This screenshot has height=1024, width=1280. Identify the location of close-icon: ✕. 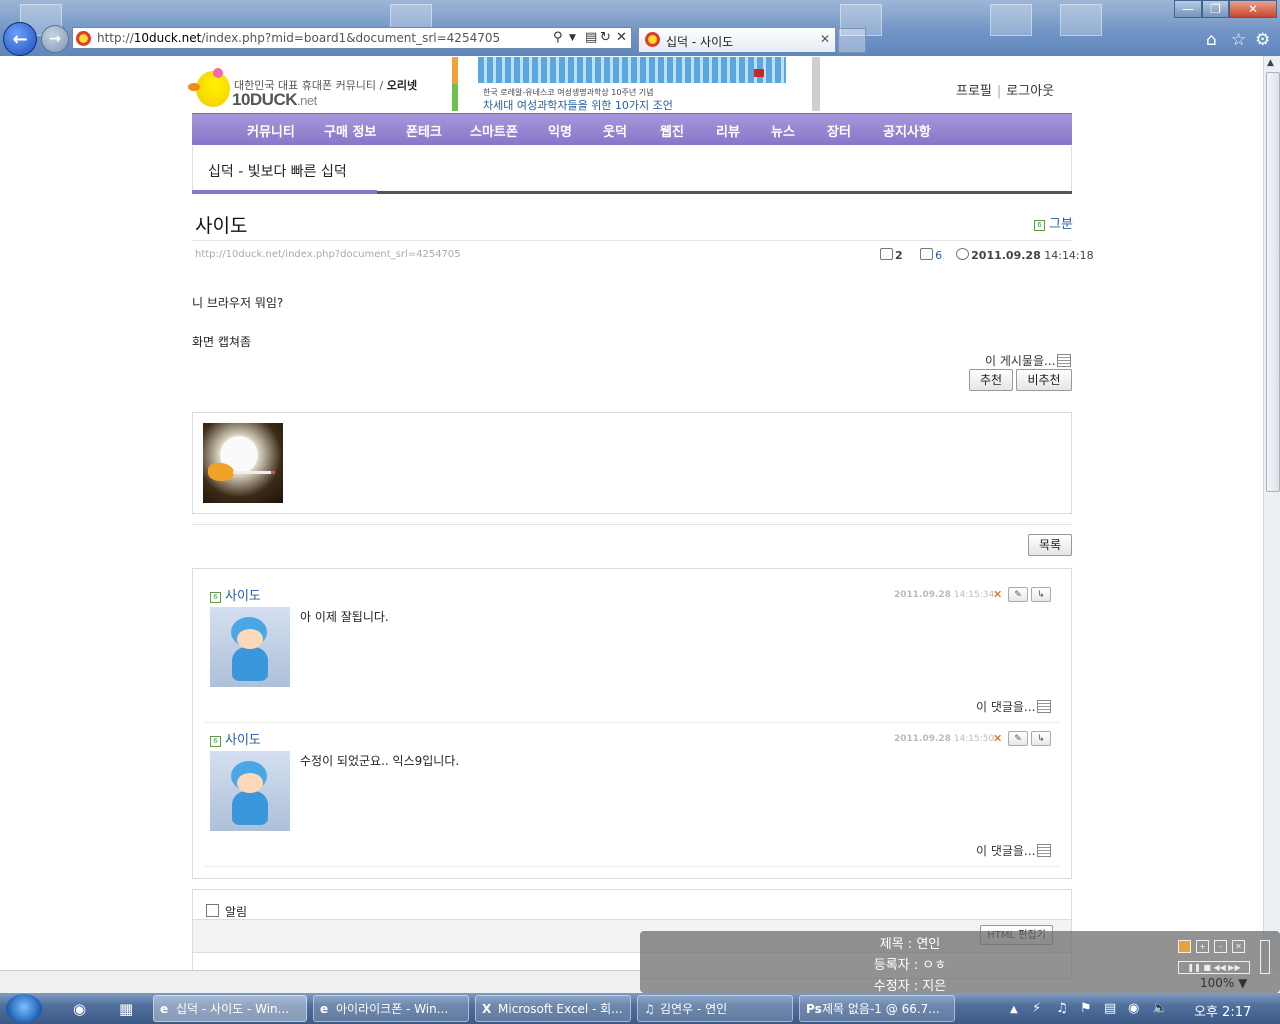
(1238, 946).